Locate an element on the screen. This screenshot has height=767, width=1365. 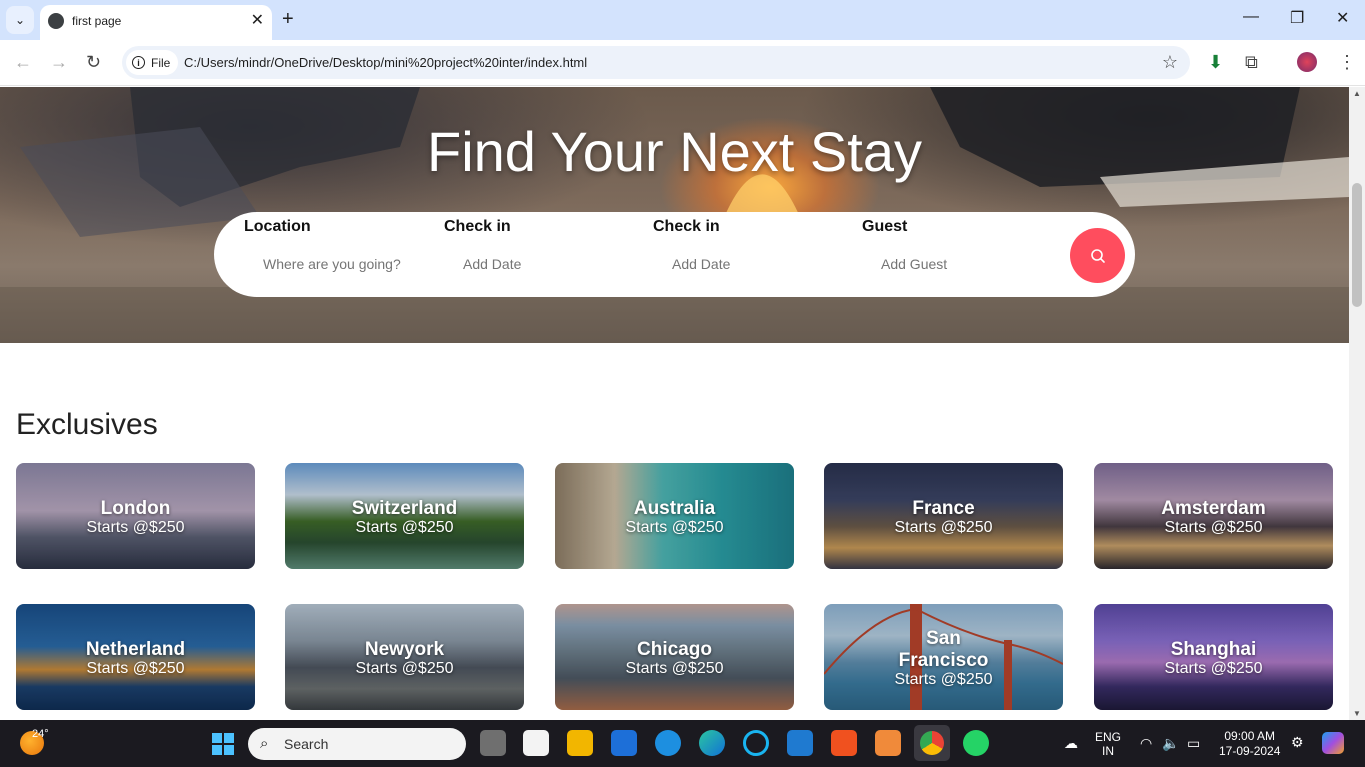
chrome-active-slot is located at coordinates (932, 743).